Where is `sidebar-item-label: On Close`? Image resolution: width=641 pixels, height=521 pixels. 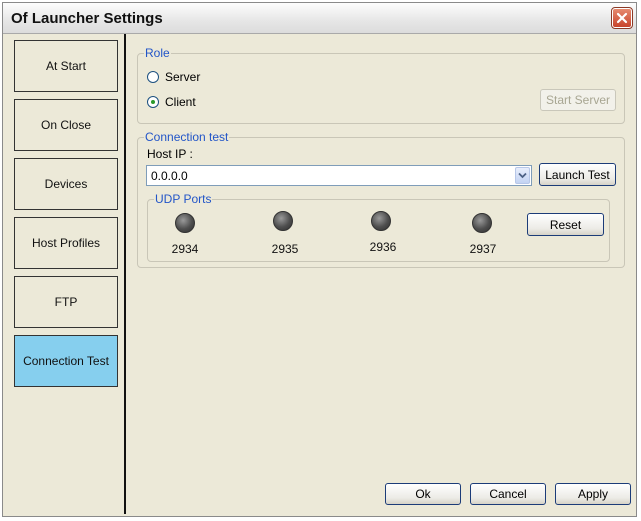
sidebar-item-label: On Close is located at coordinates (66, 125).